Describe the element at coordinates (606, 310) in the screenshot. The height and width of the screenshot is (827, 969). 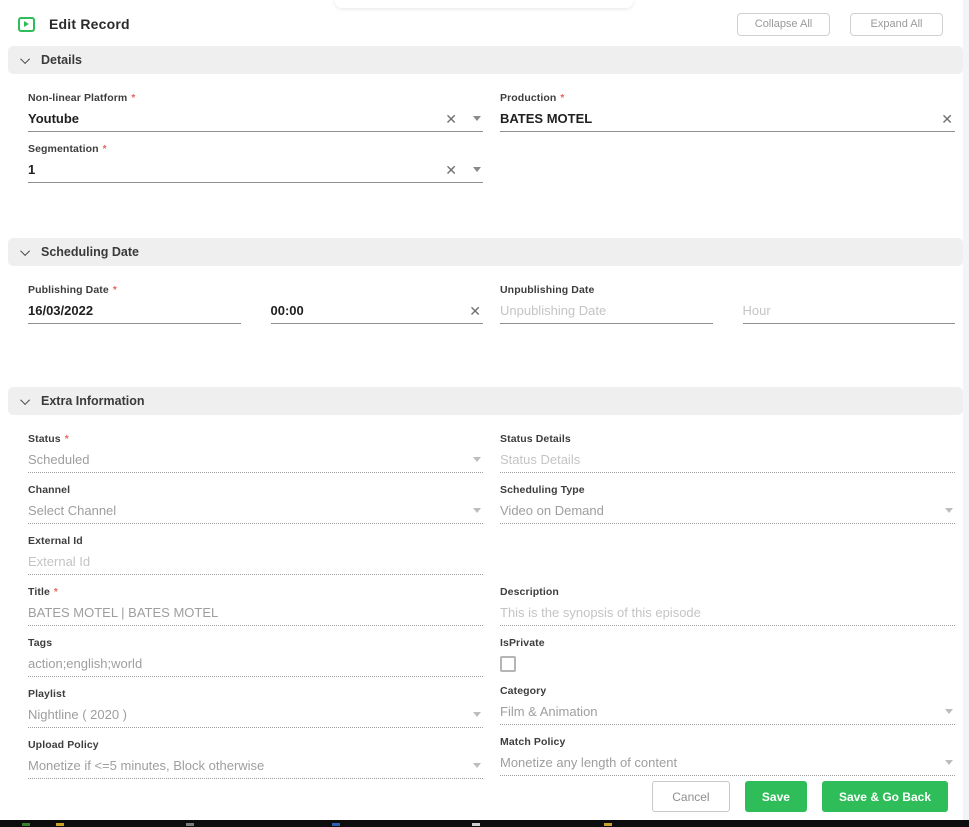
I see `unpublishing-date-input` at that location.